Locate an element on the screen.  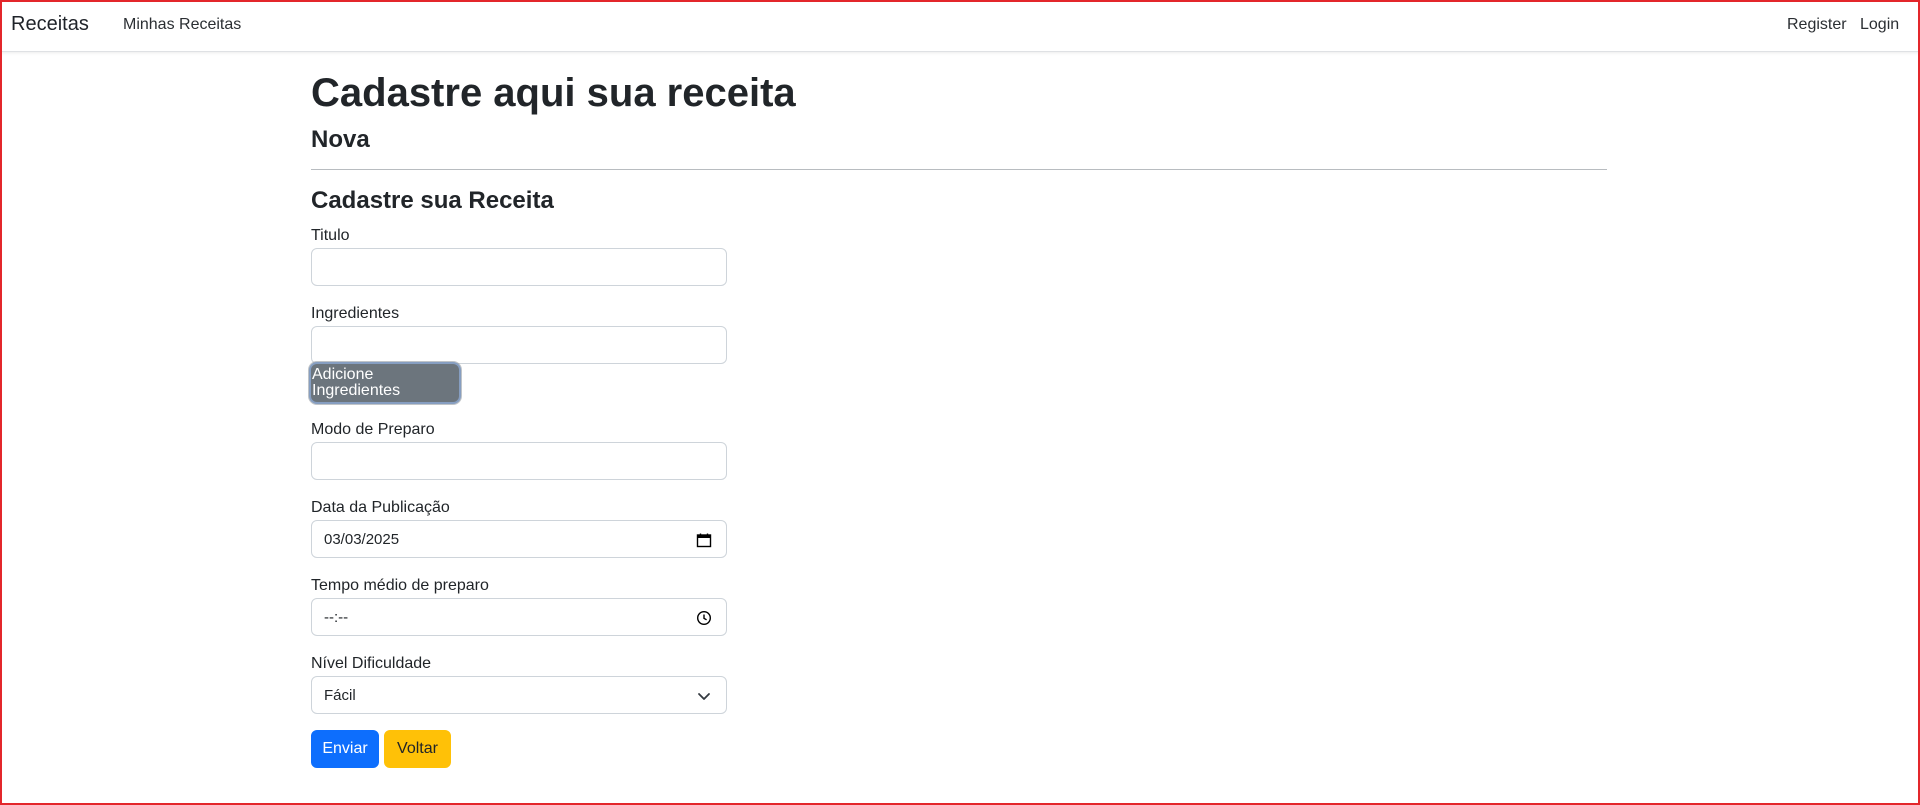
tempo-medio-input: --:-- is located at coordinates (519, 617).